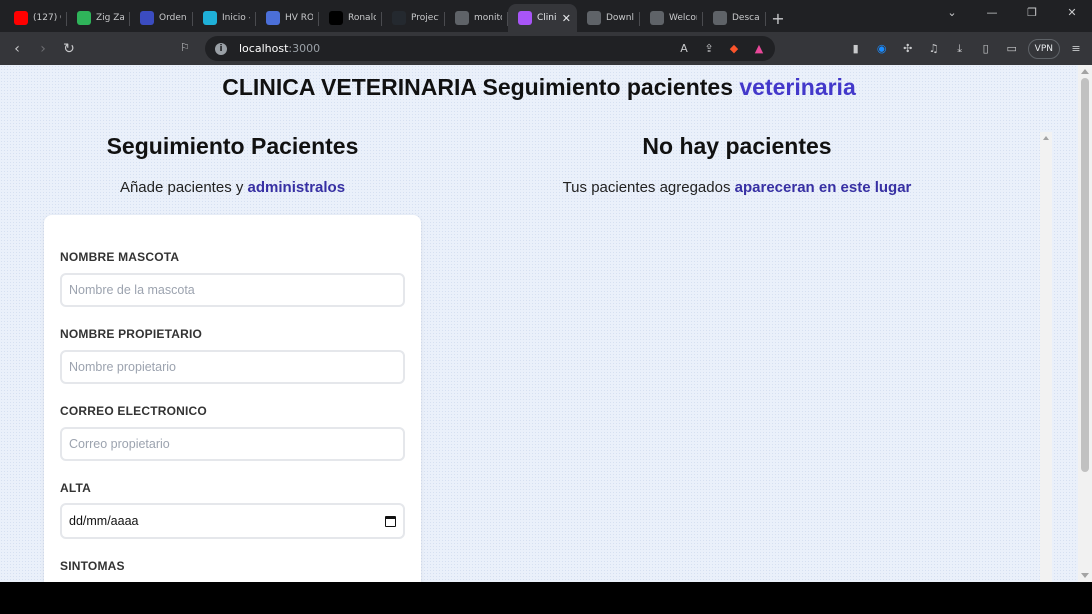 The width and height of the screenshot is (1092, 614). What do you see at coordinates (92, 566) in the screenshot?
I see `symptoms-label: SINTOMAS` at bounding box center [92, 566].